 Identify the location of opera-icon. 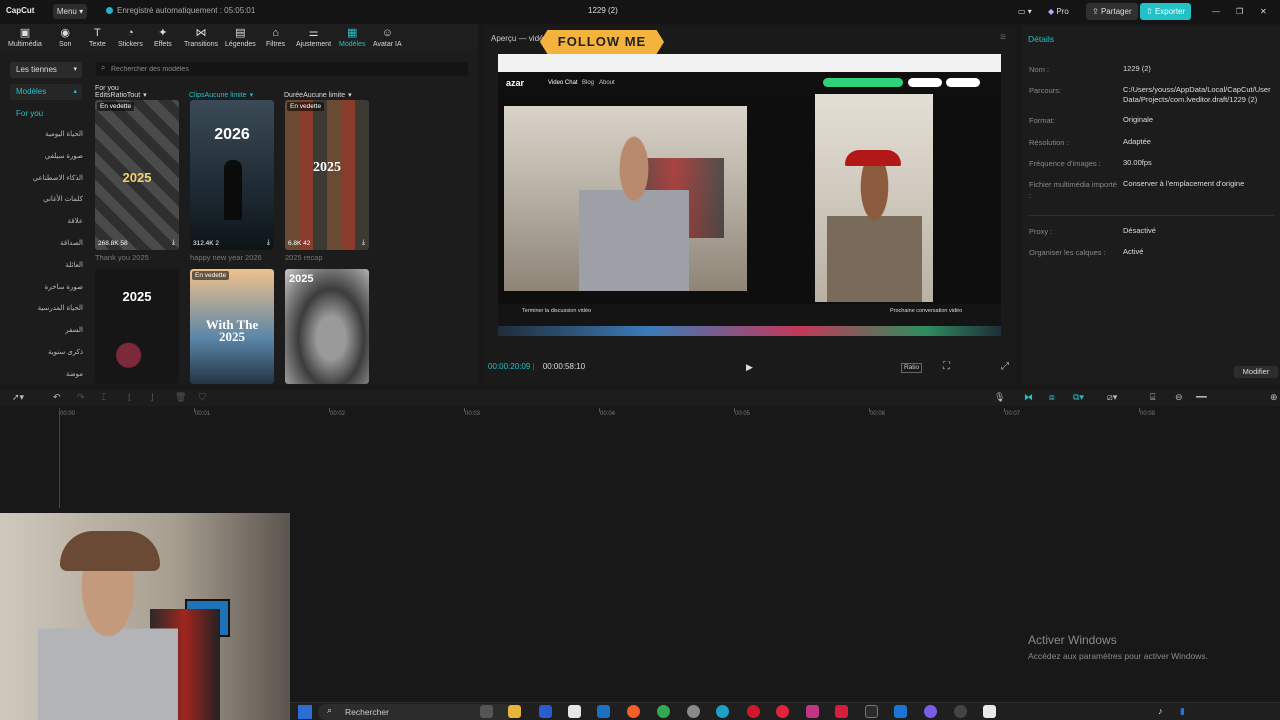
(753, 711).